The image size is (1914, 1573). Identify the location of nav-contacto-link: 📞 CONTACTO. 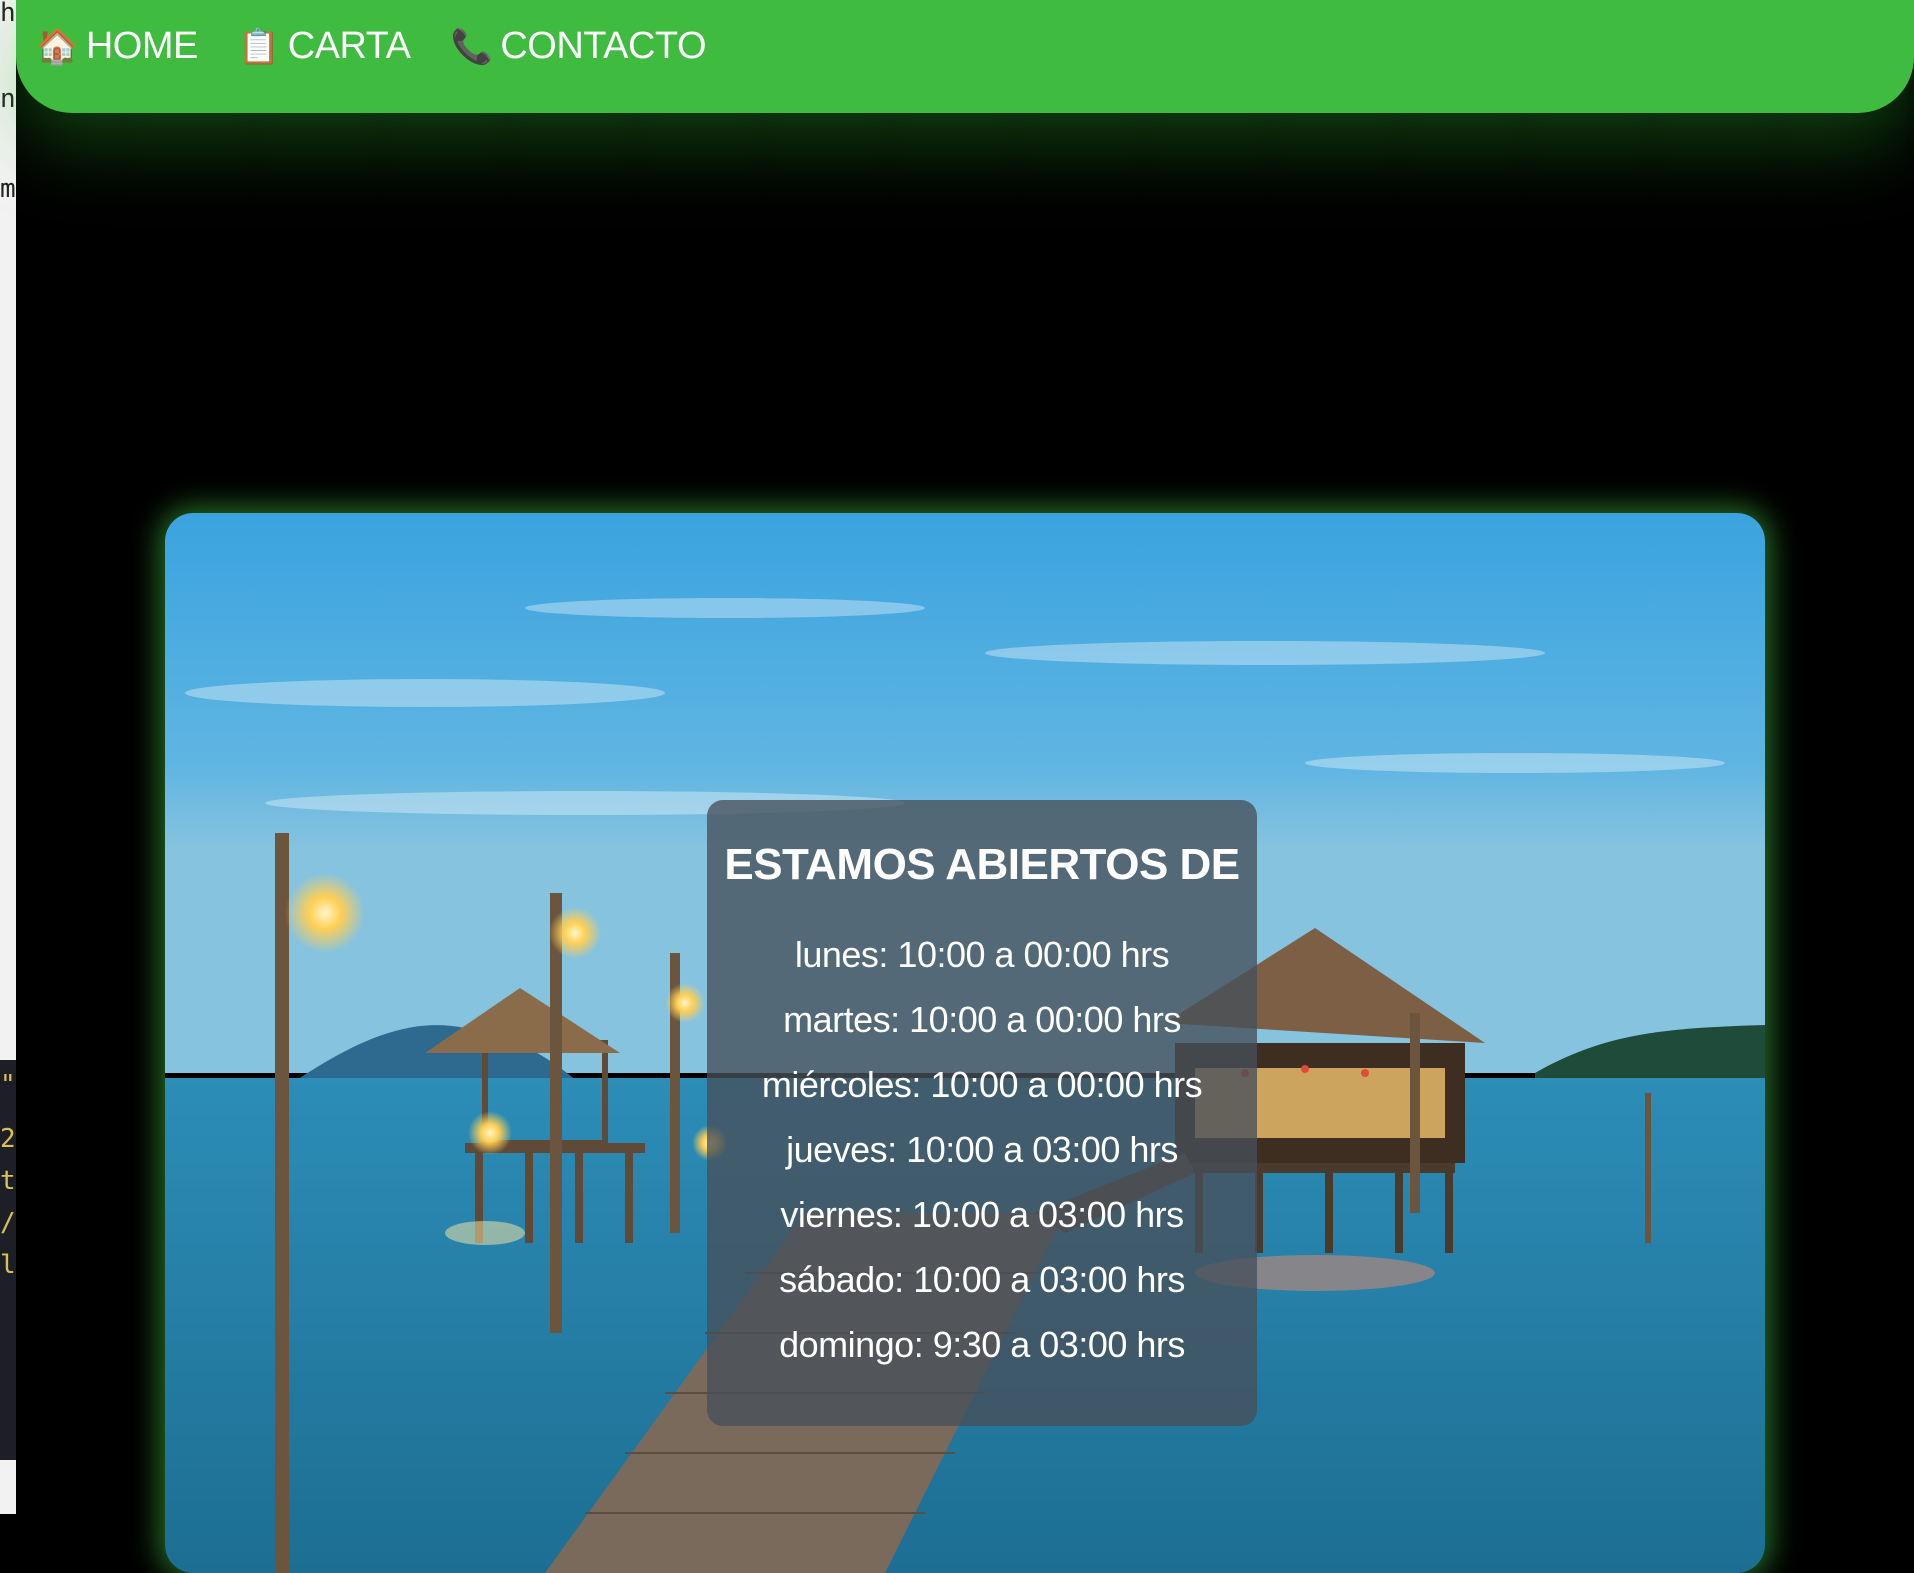
(578, 46).